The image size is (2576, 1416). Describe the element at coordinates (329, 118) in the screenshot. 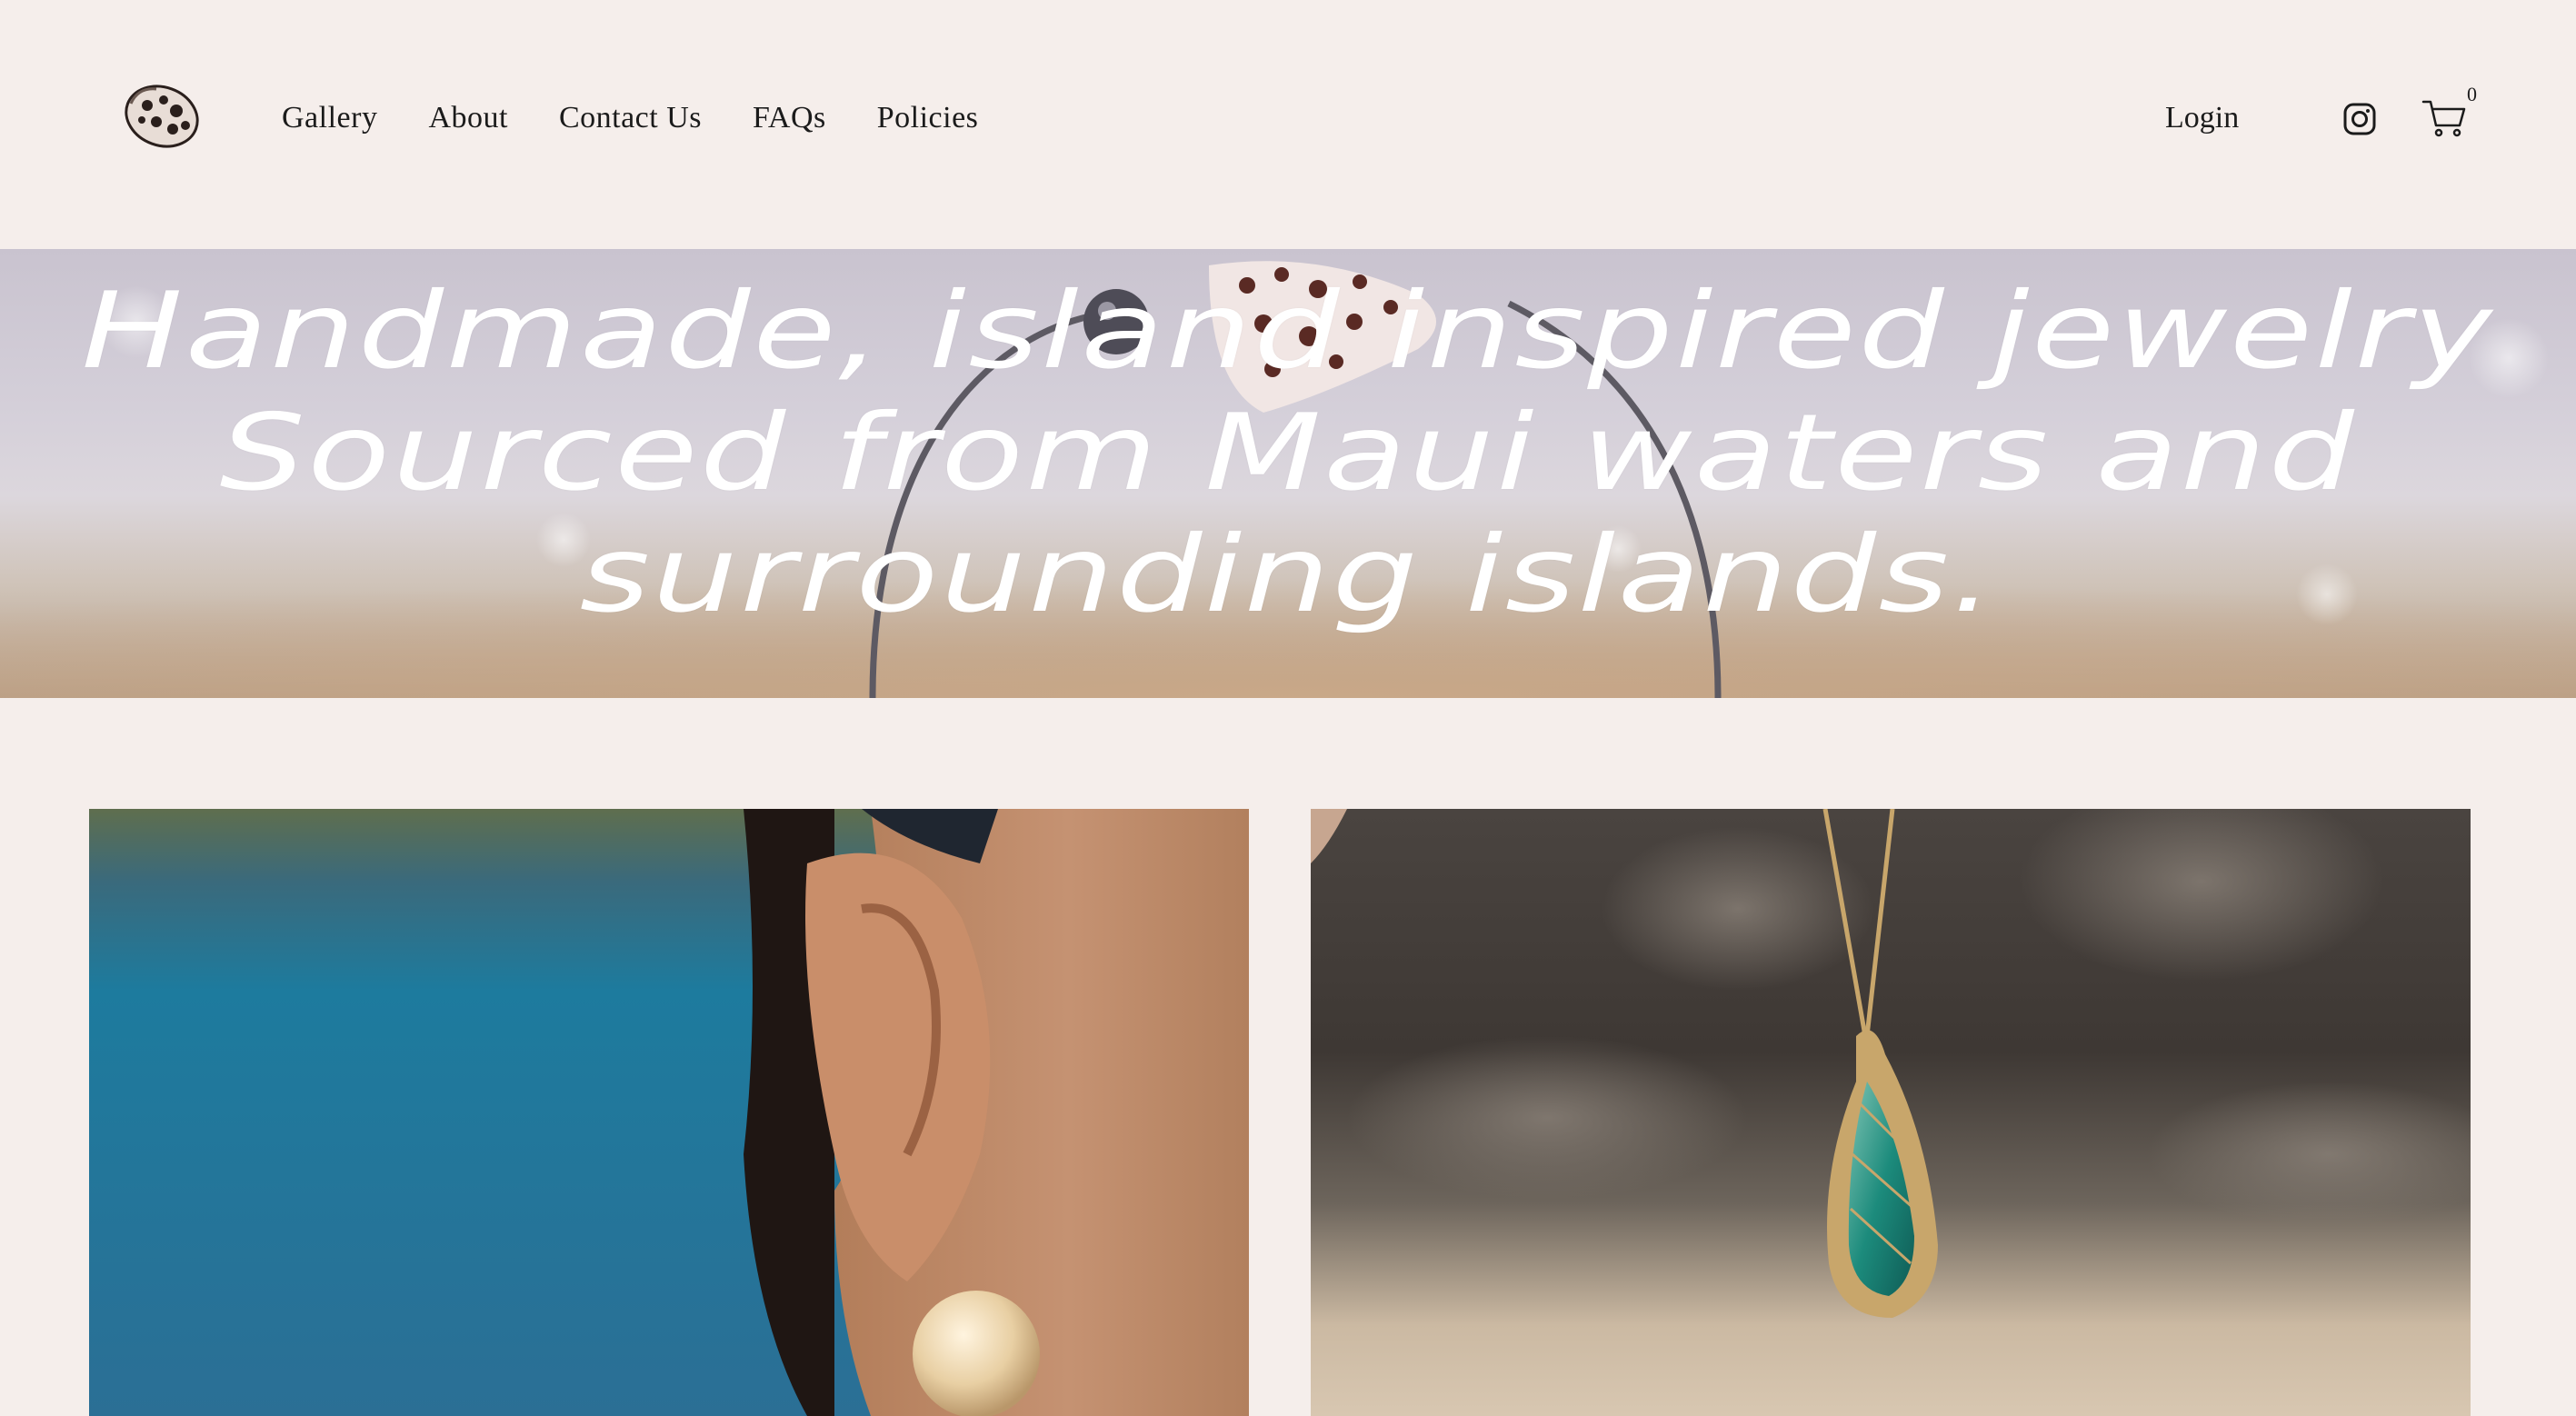

I see `nav-link-gallery: Gallery` at that location.